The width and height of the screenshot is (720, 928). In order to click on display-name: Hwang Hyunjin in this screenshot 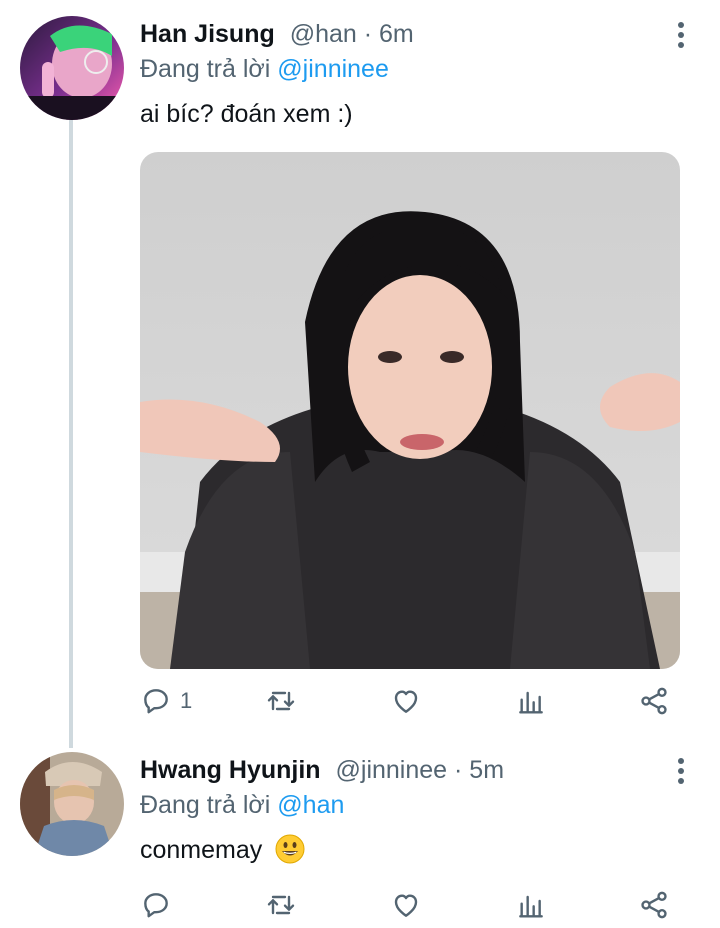, I will do `click(230, 770)`.